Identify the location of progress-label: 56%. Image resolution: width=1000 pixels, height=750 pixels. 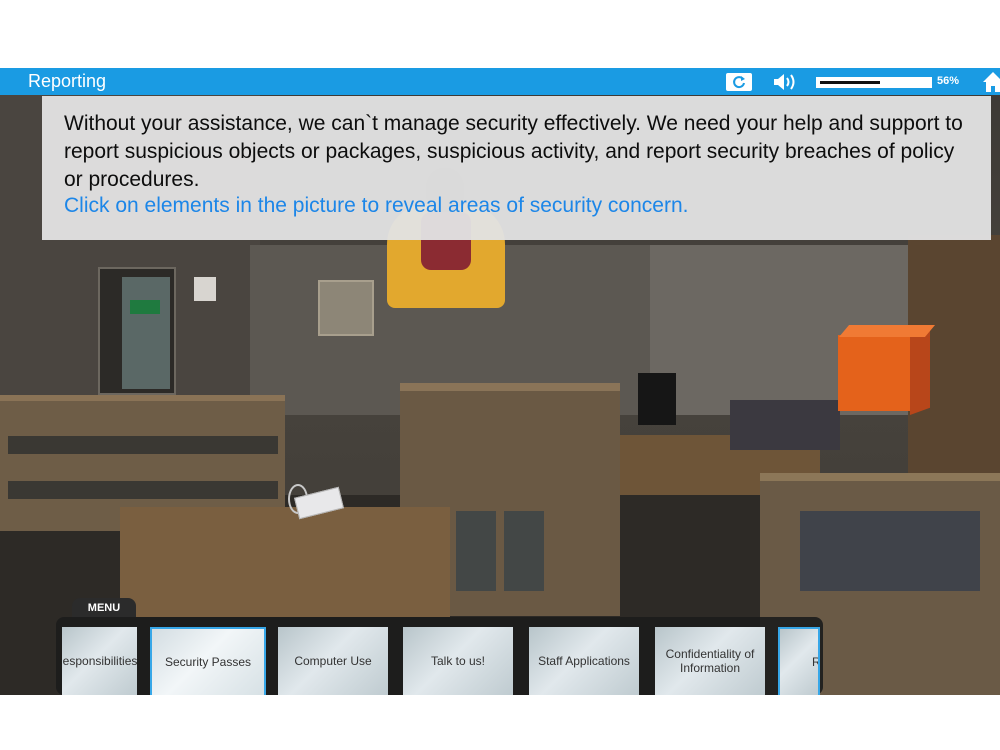
(948, 81).